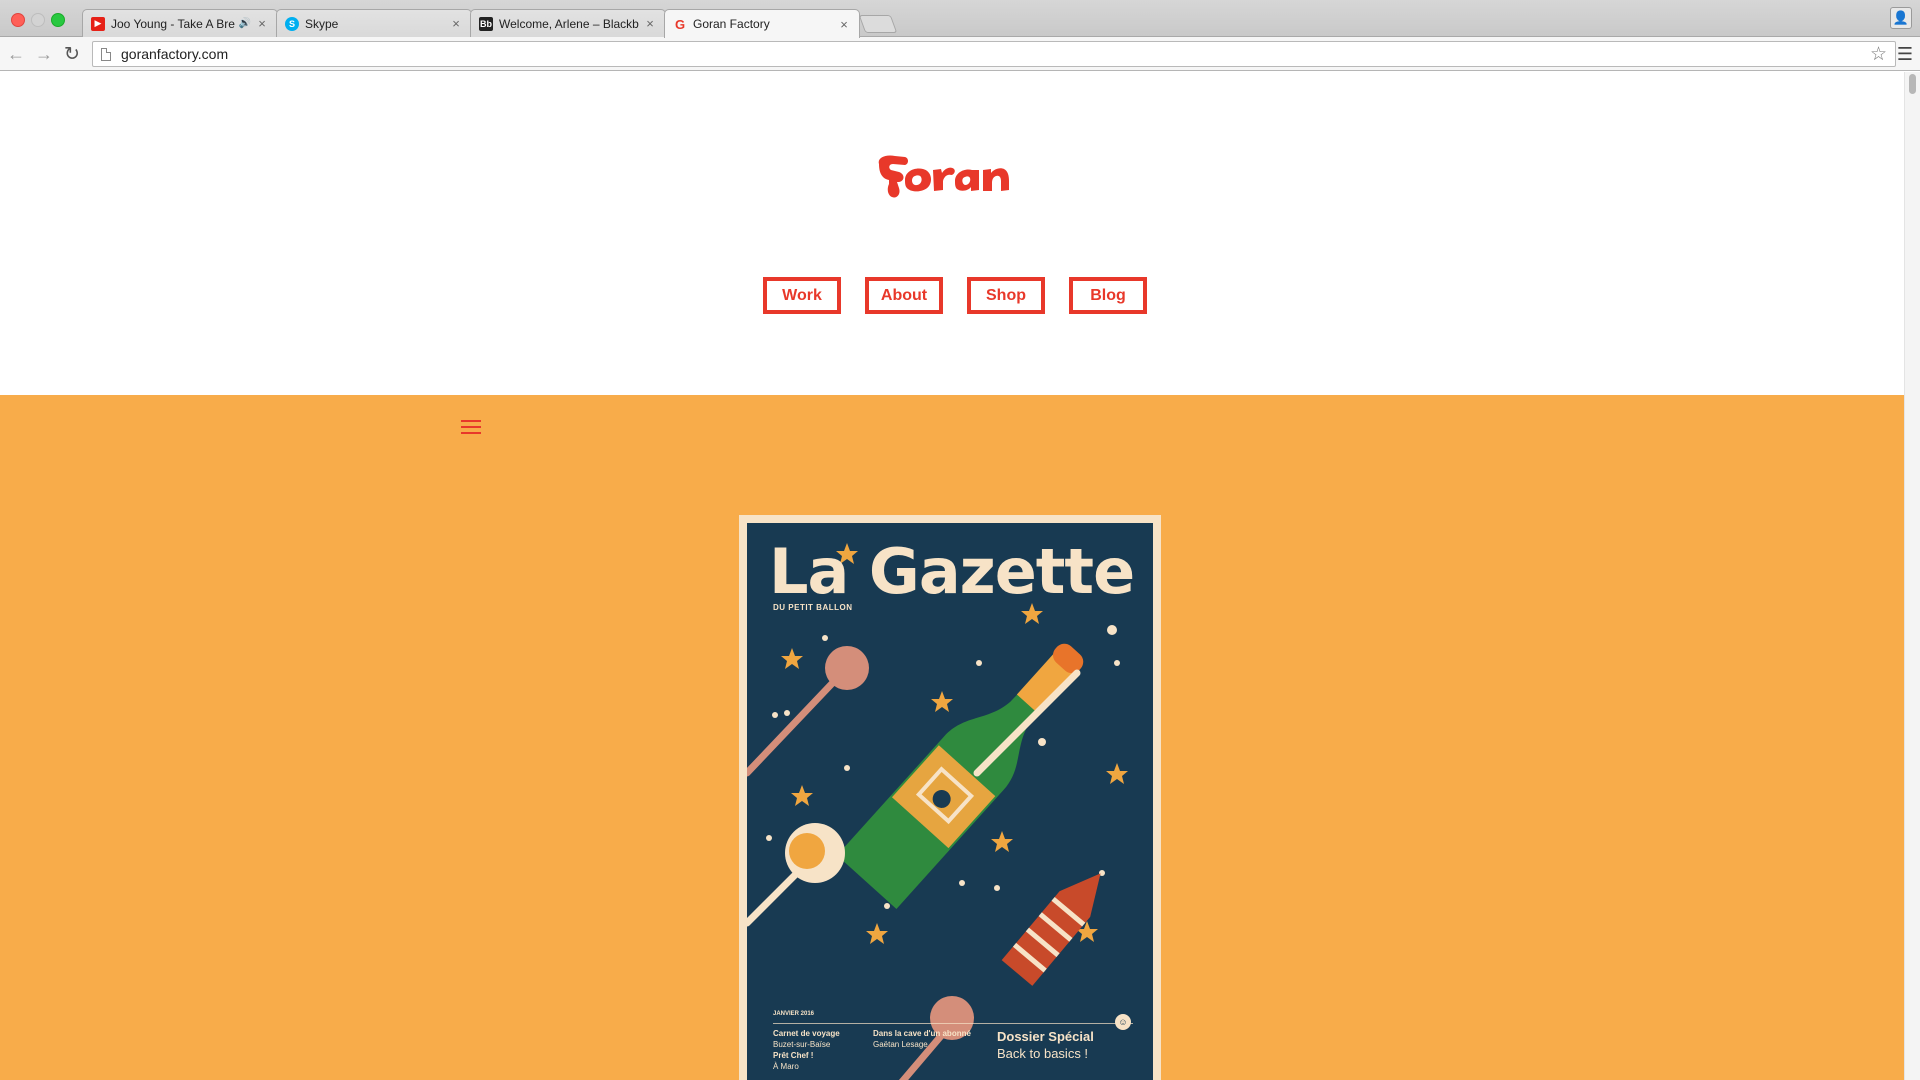  I want to click on tab-title: Goran Factory, so click(731, 24).